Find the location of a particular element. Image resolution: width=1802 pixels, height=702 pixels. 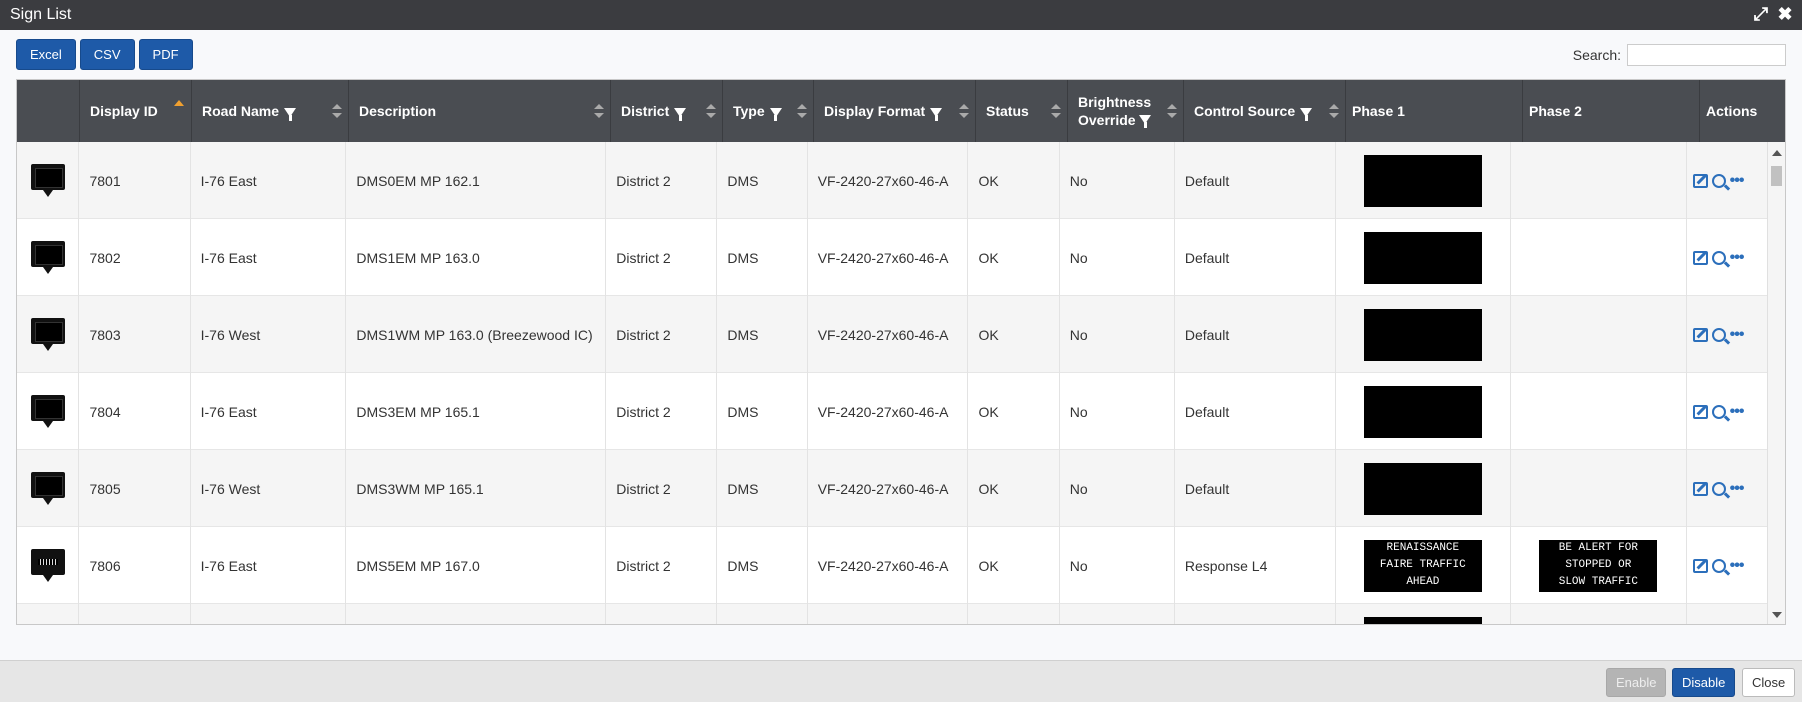

close-icon: ✖ is located at coordinates (1785, 14).